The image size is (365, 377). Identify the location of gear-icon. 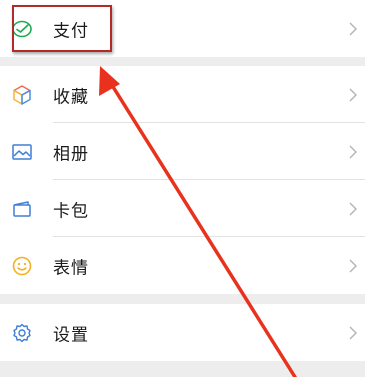
(22, 332).